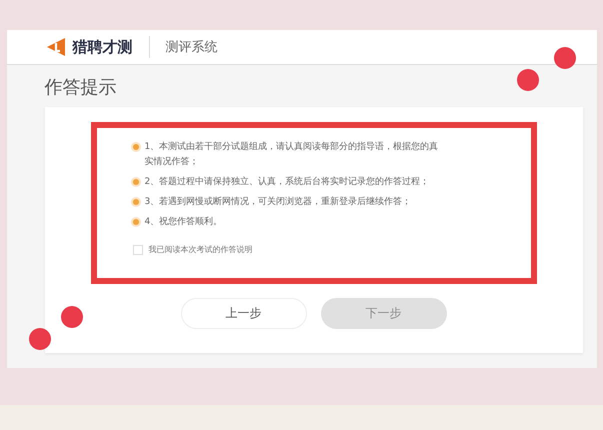 Image resolution: width=603 pixels, height=430 pixels. I want to click on instruction-text: 3、若遇到网慢或断网情况，可关闭浏览器，重新登录后继续作答；, so click(278, 202).